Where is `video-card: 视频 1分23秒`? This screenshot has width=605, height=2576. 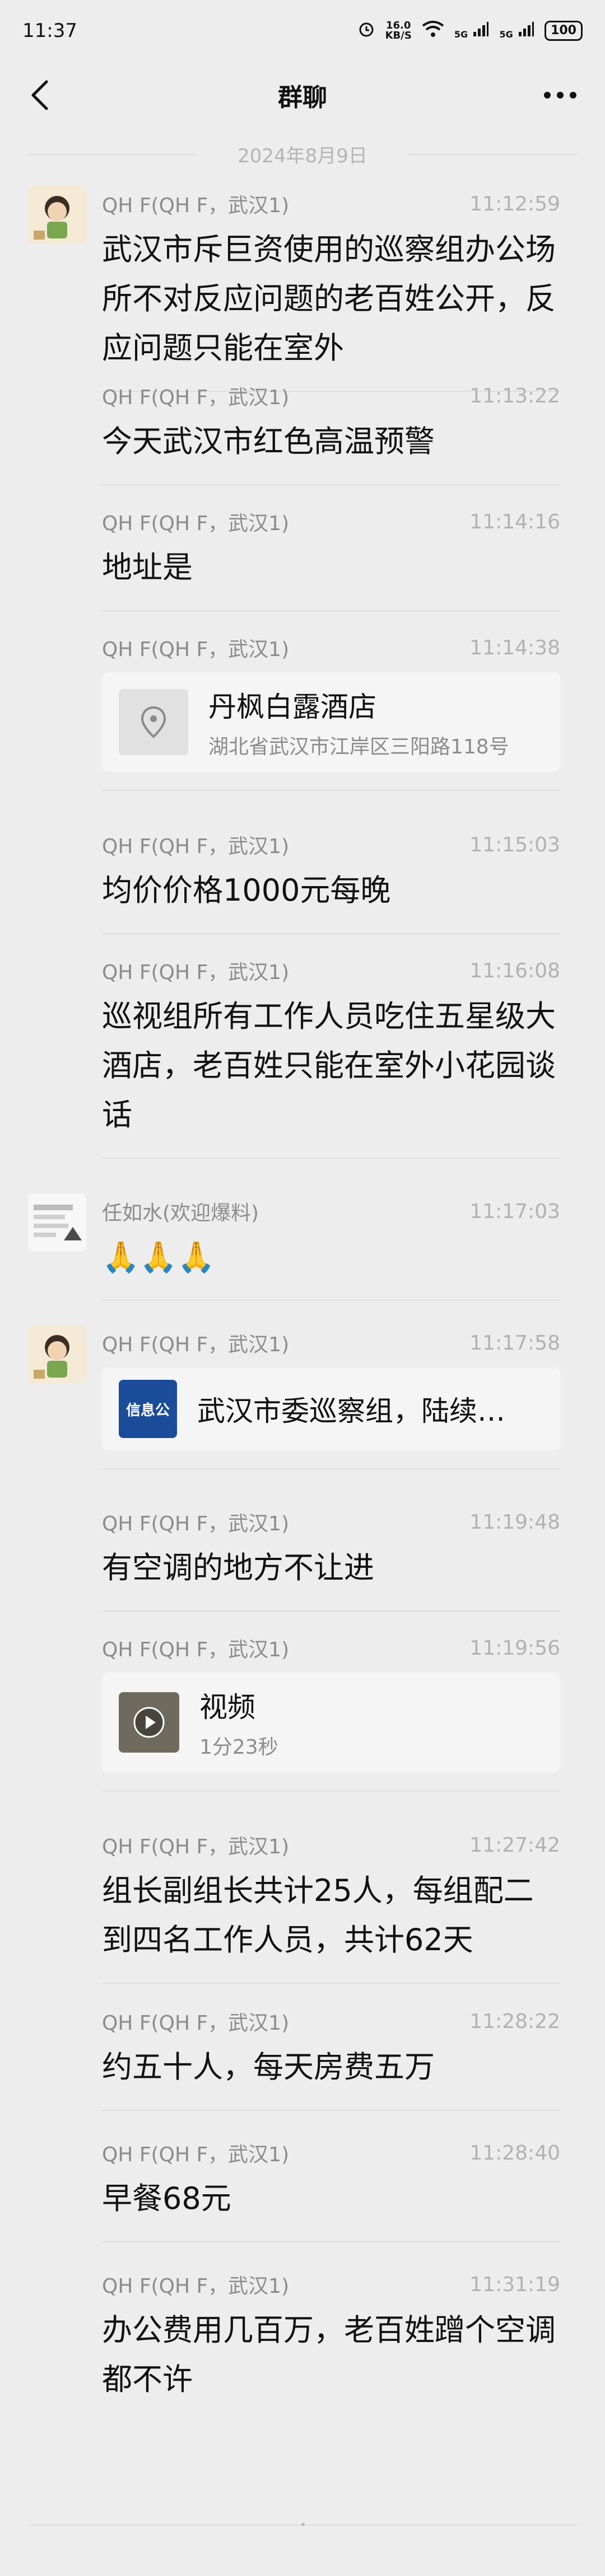 video-card: 视频 1分23秒 is located at coordinates (331, 1722).